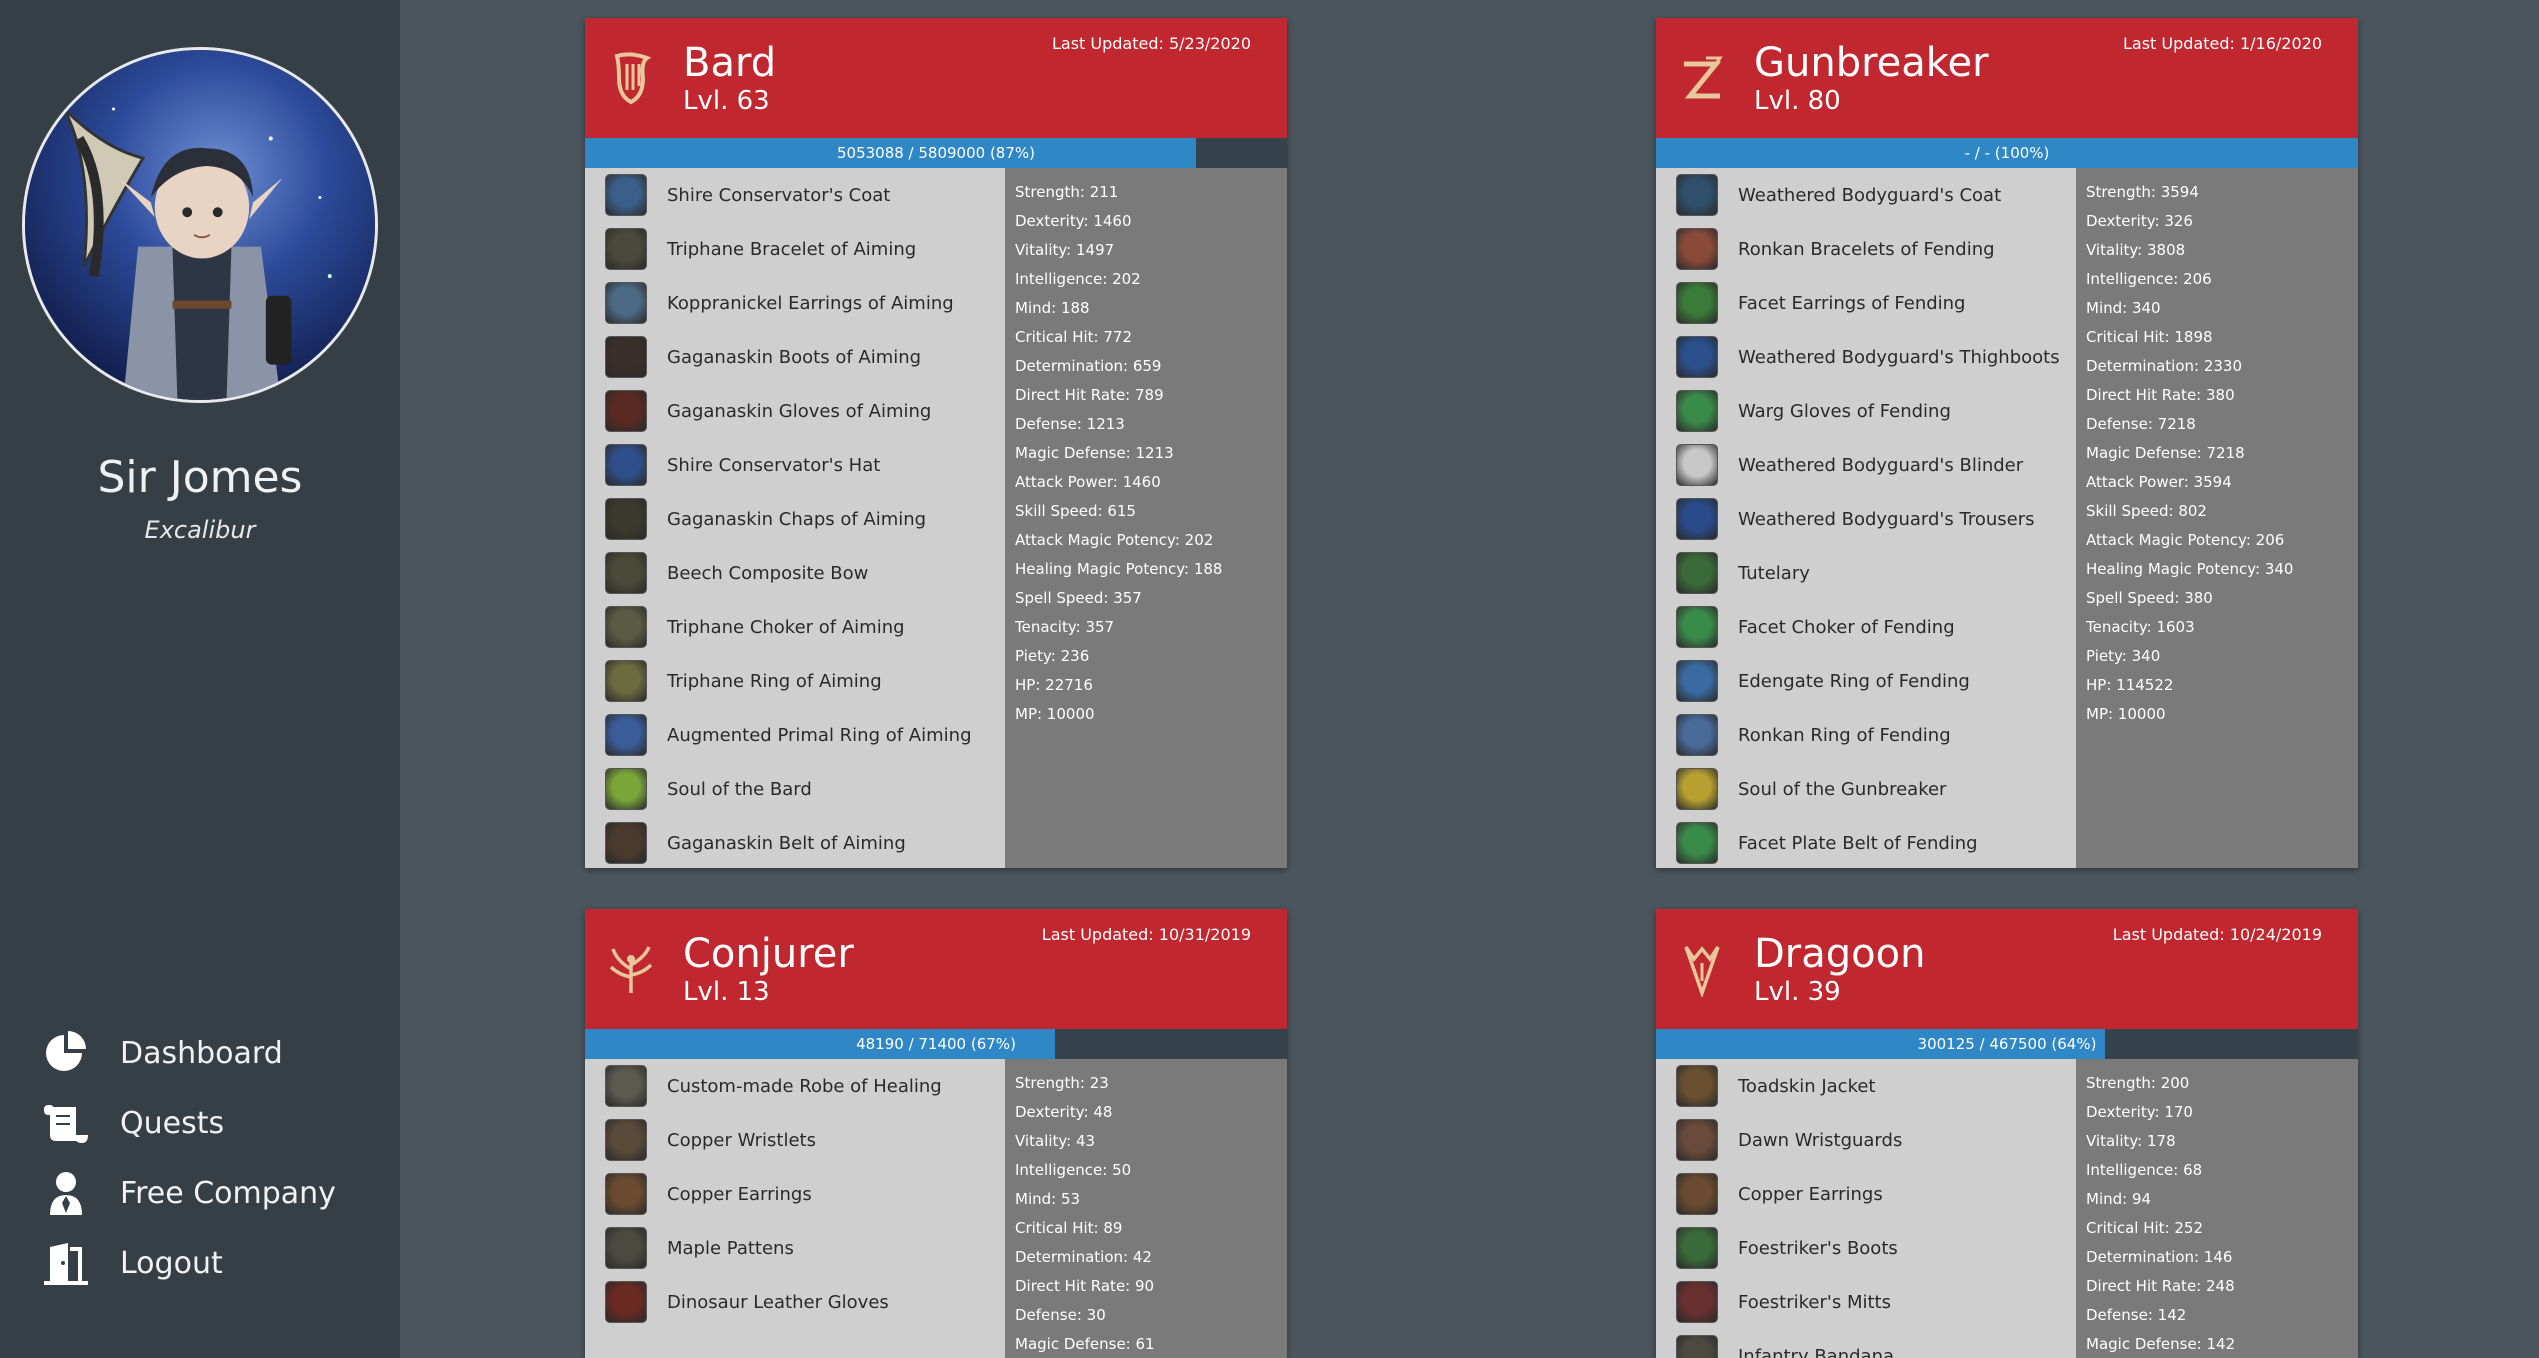  Describe the element at coordinates (66, 1051) in the screenshot. I see `pie-chart-icon` at that location.